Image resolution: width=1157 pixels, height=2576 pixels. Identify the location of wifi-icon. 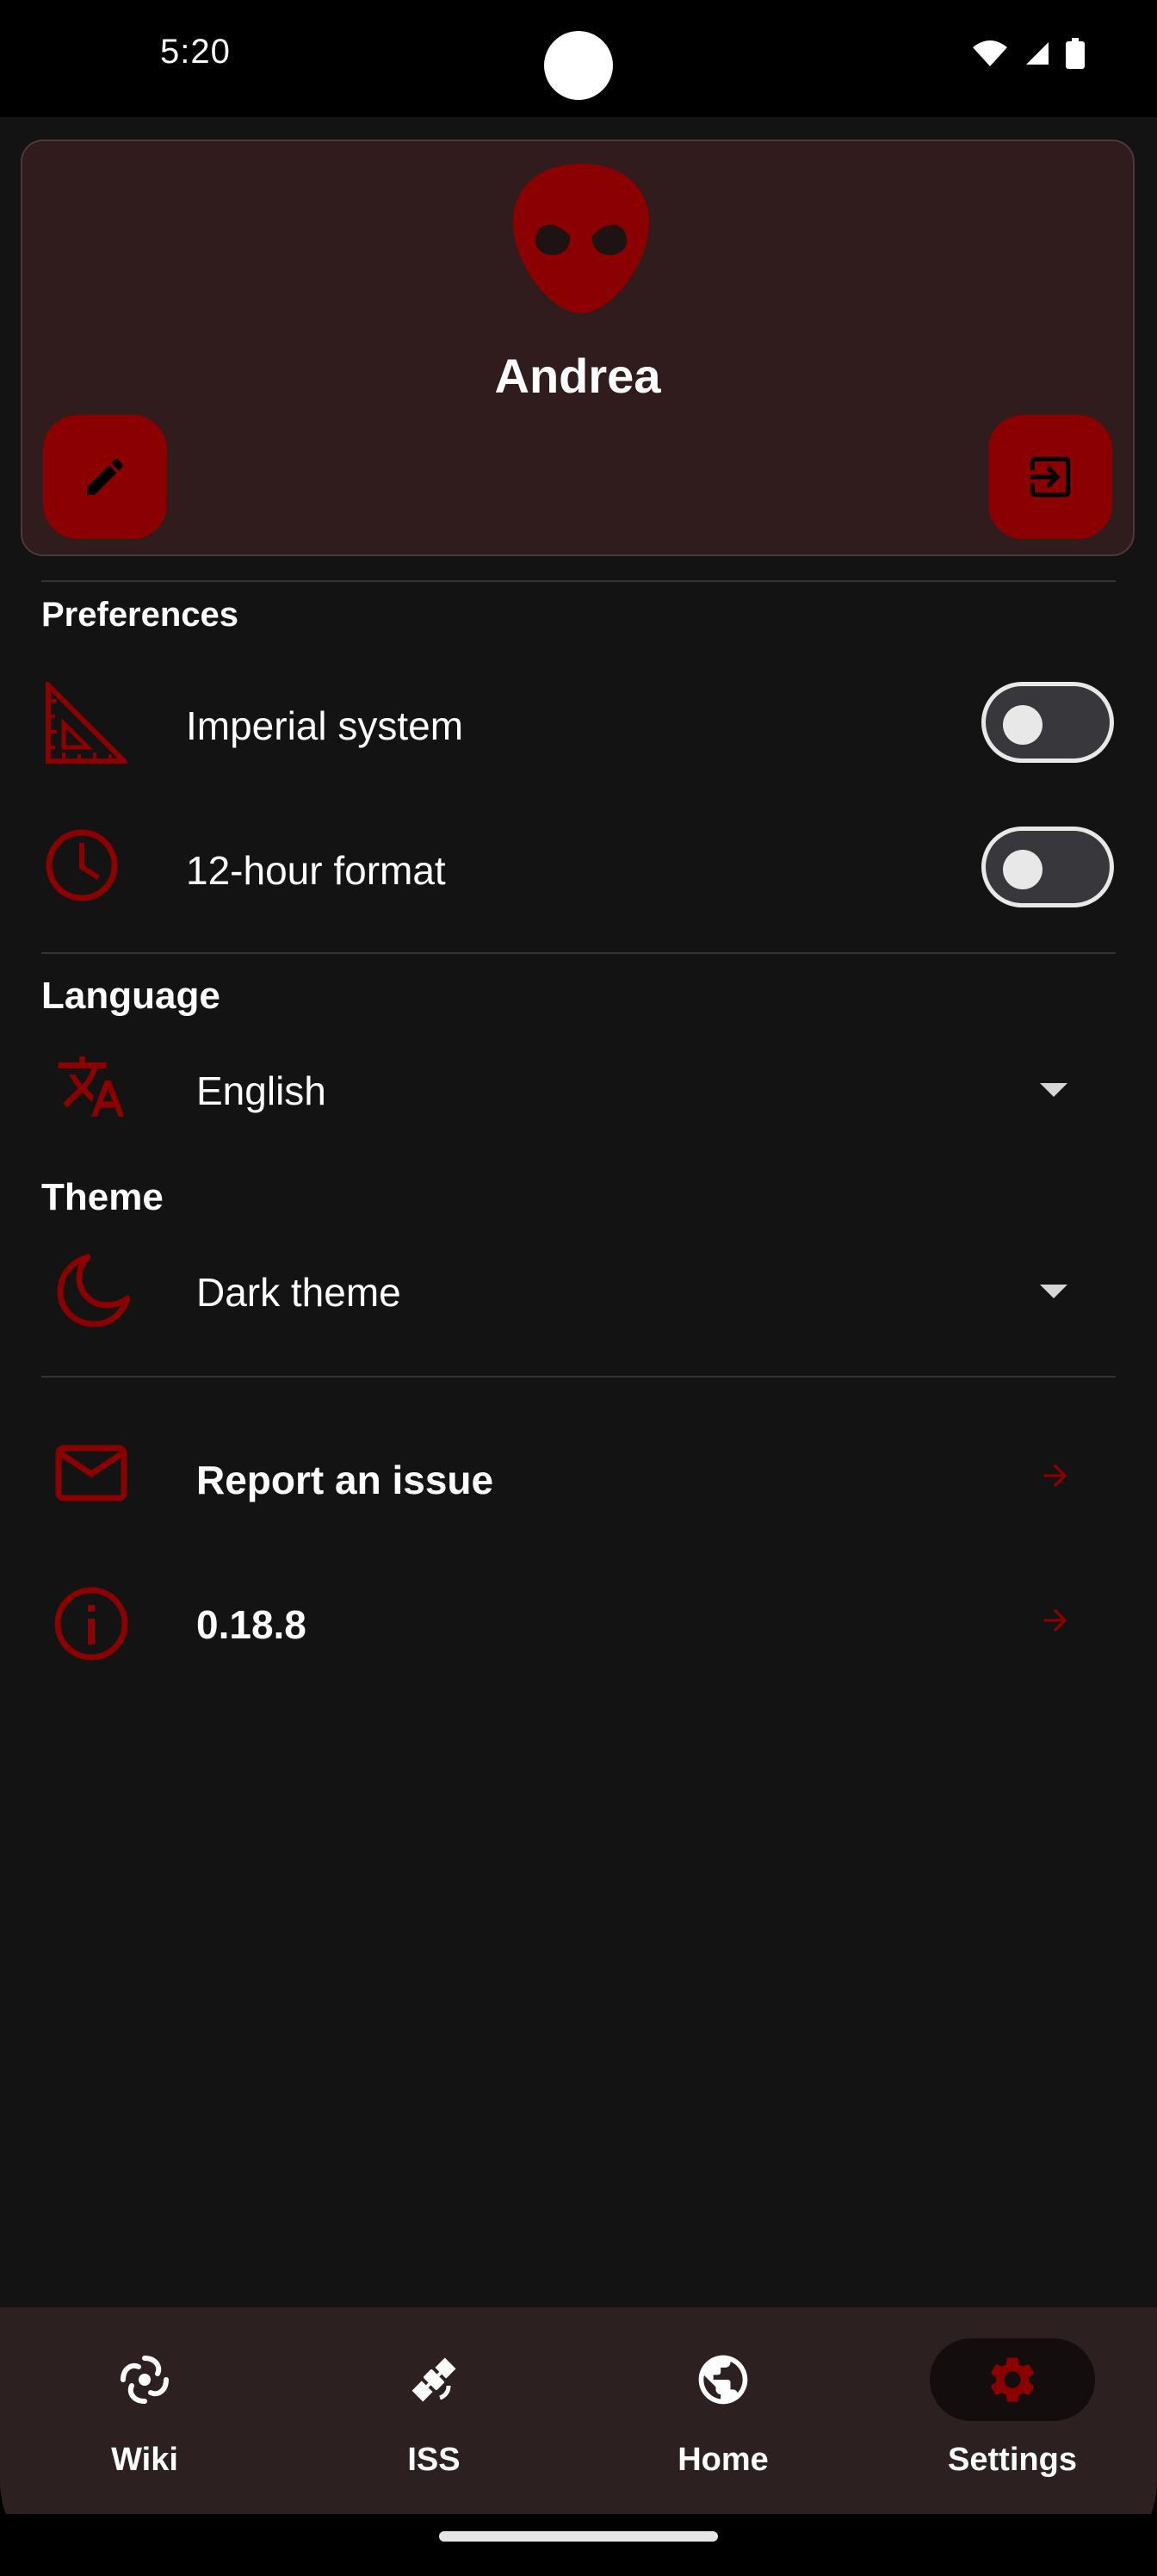
(990, 53).